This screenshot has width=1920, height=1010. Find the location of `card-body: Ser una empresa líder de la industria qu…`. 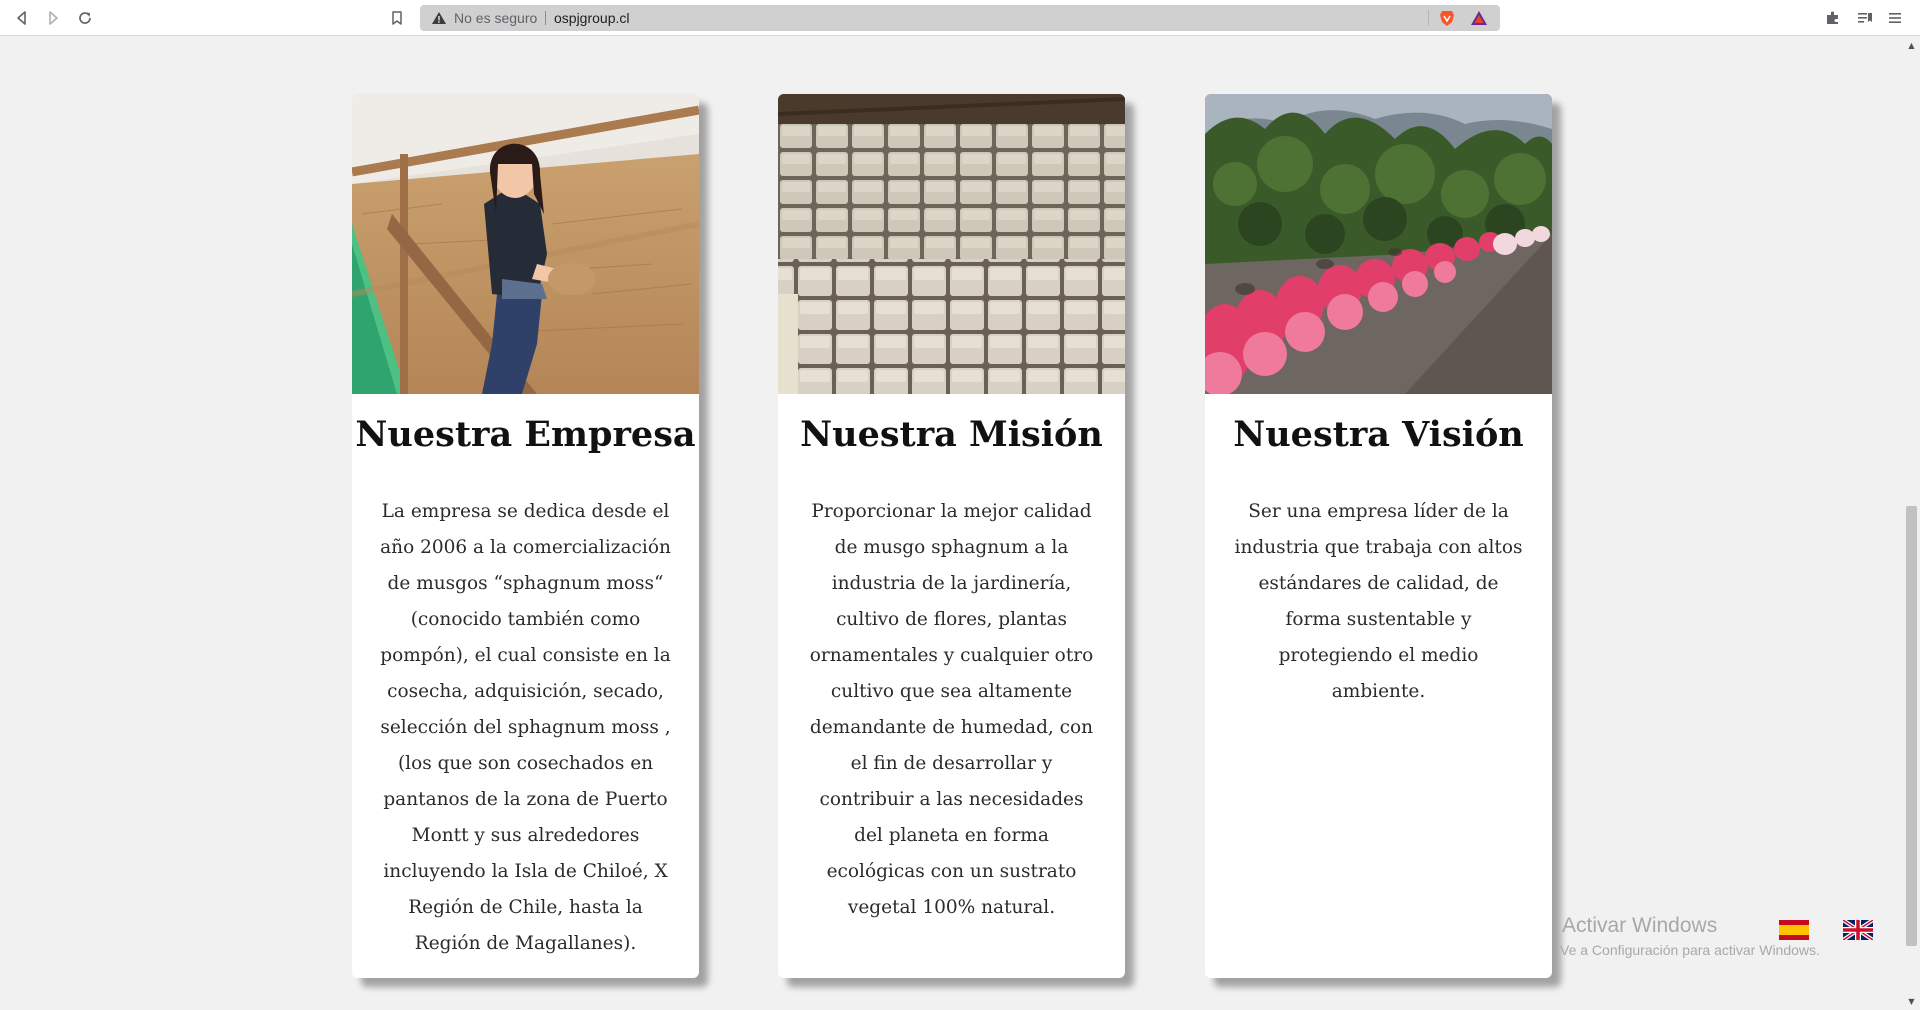

card-body: Ser una empresa líder de la industria qu… is located at coordinates (1378, 601).